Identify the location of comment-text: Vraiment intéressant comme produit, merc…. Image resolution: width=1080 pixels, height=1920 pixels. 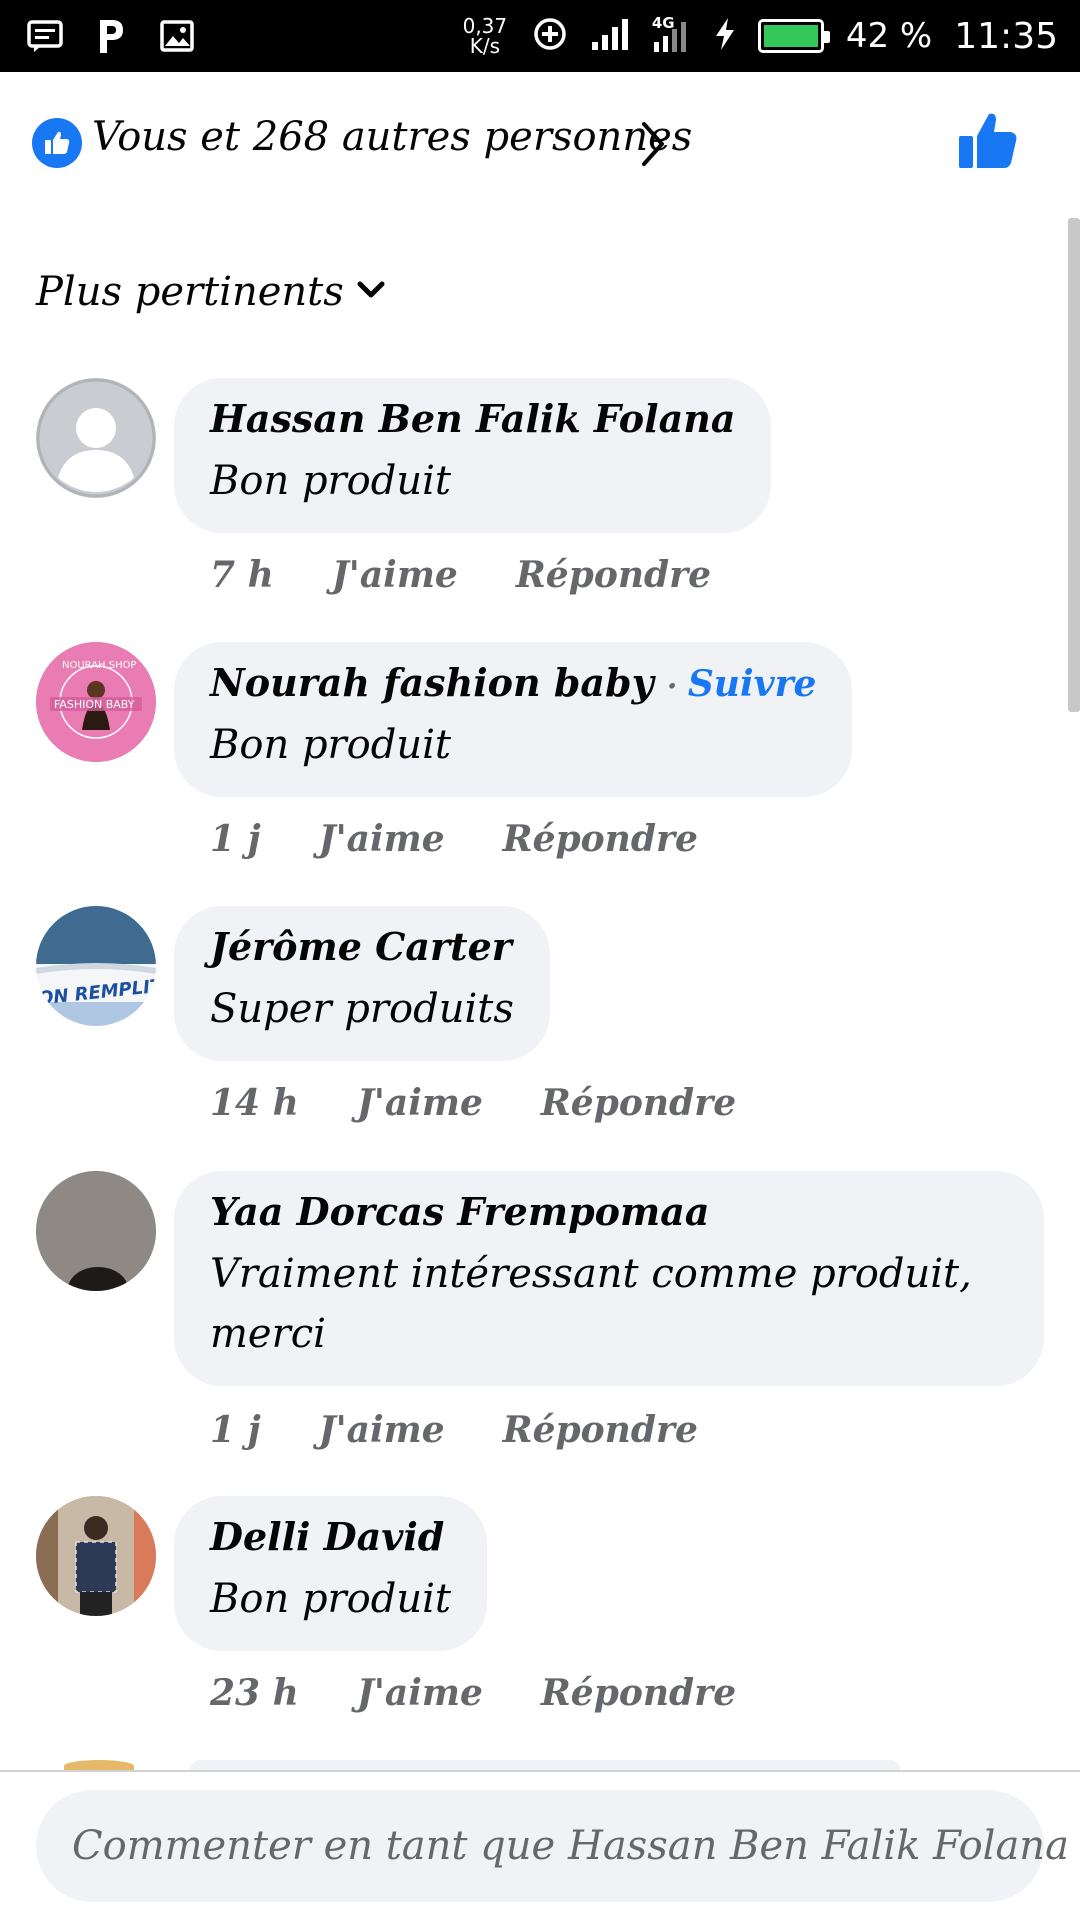
(591, 1304).